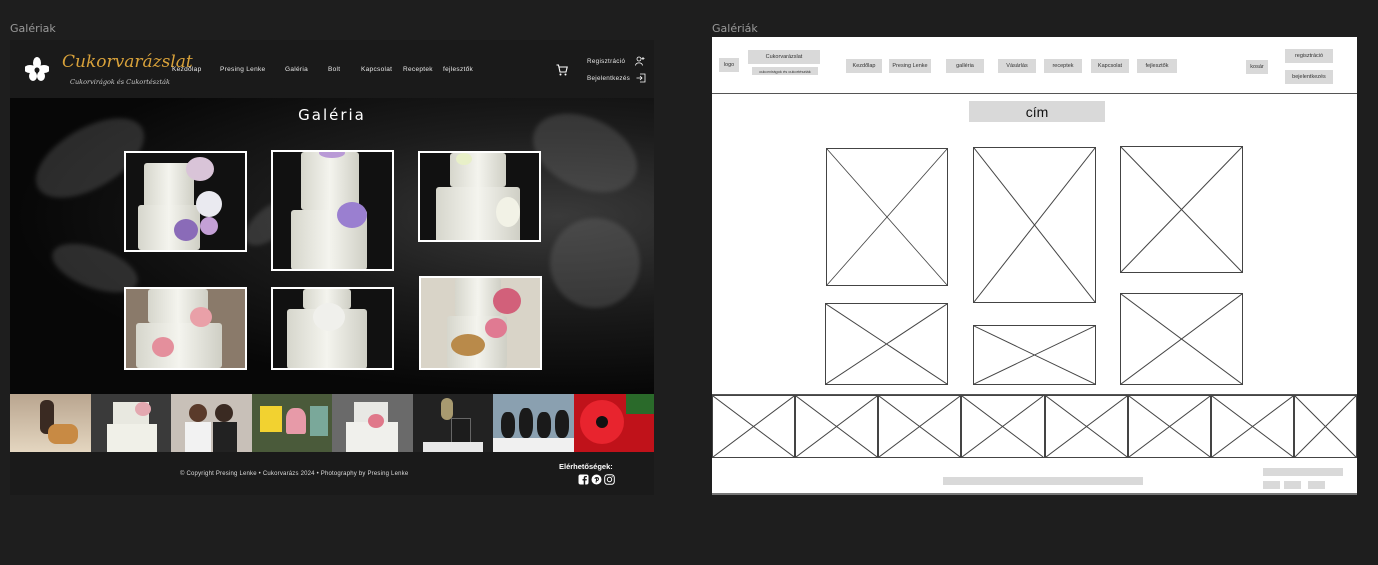 This screenshot has height=565, width=1378. What do you see at coordinates (1034, 494) in the screenshot?
I see `wf-footer-bottom-line` at bounding box center [1034, 494].